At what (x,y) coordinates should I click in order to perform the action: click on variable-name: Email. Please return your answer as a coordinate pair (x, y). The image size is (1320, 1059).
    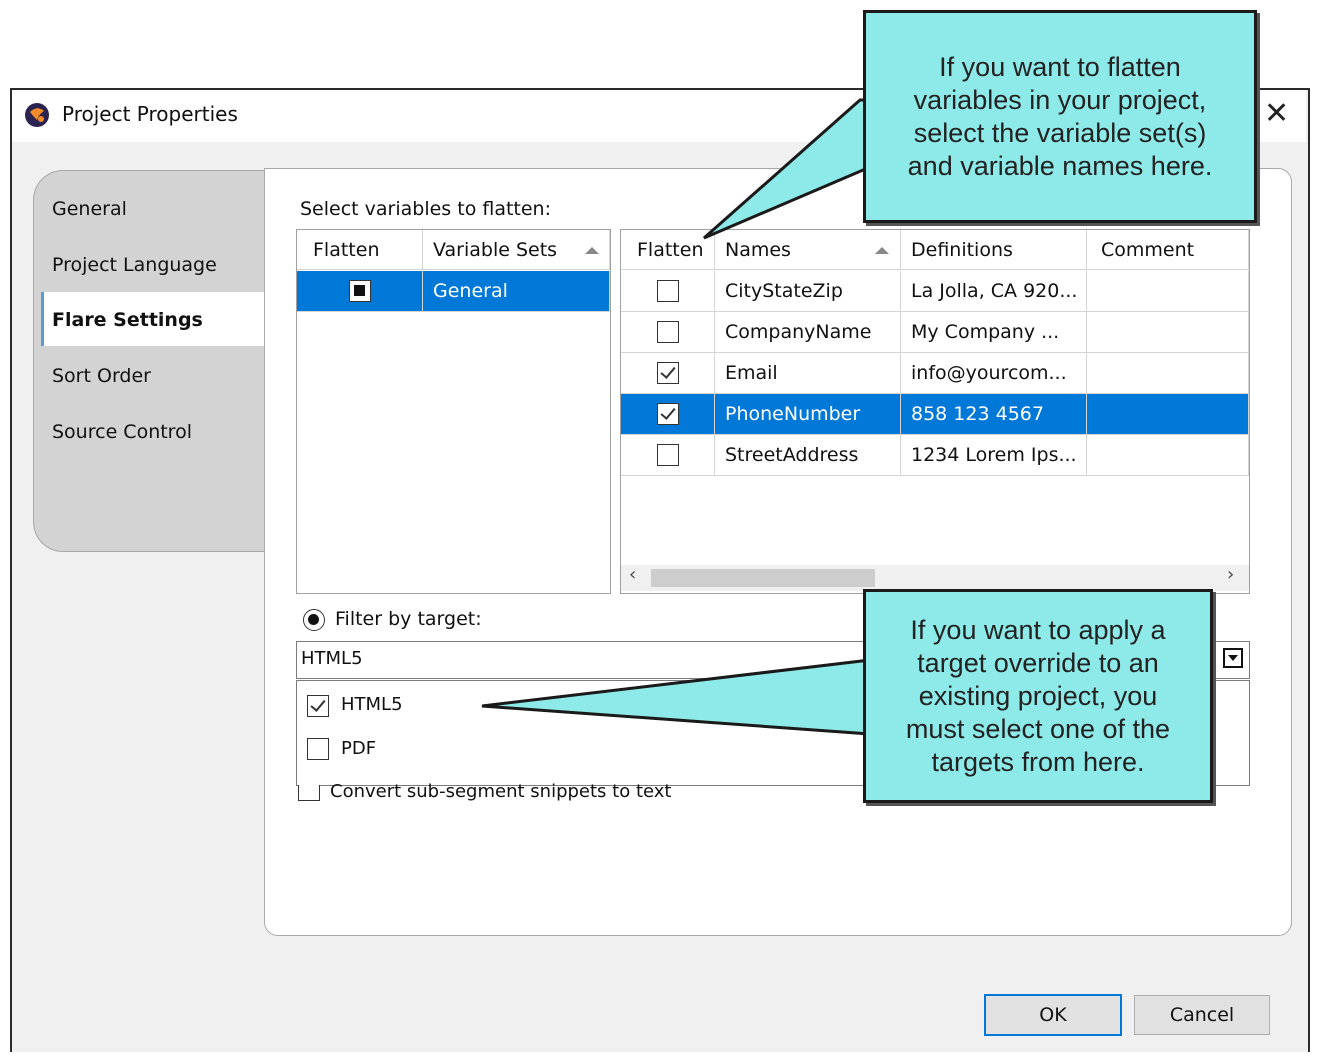
    Looking at the image, I should click on (808, 373).